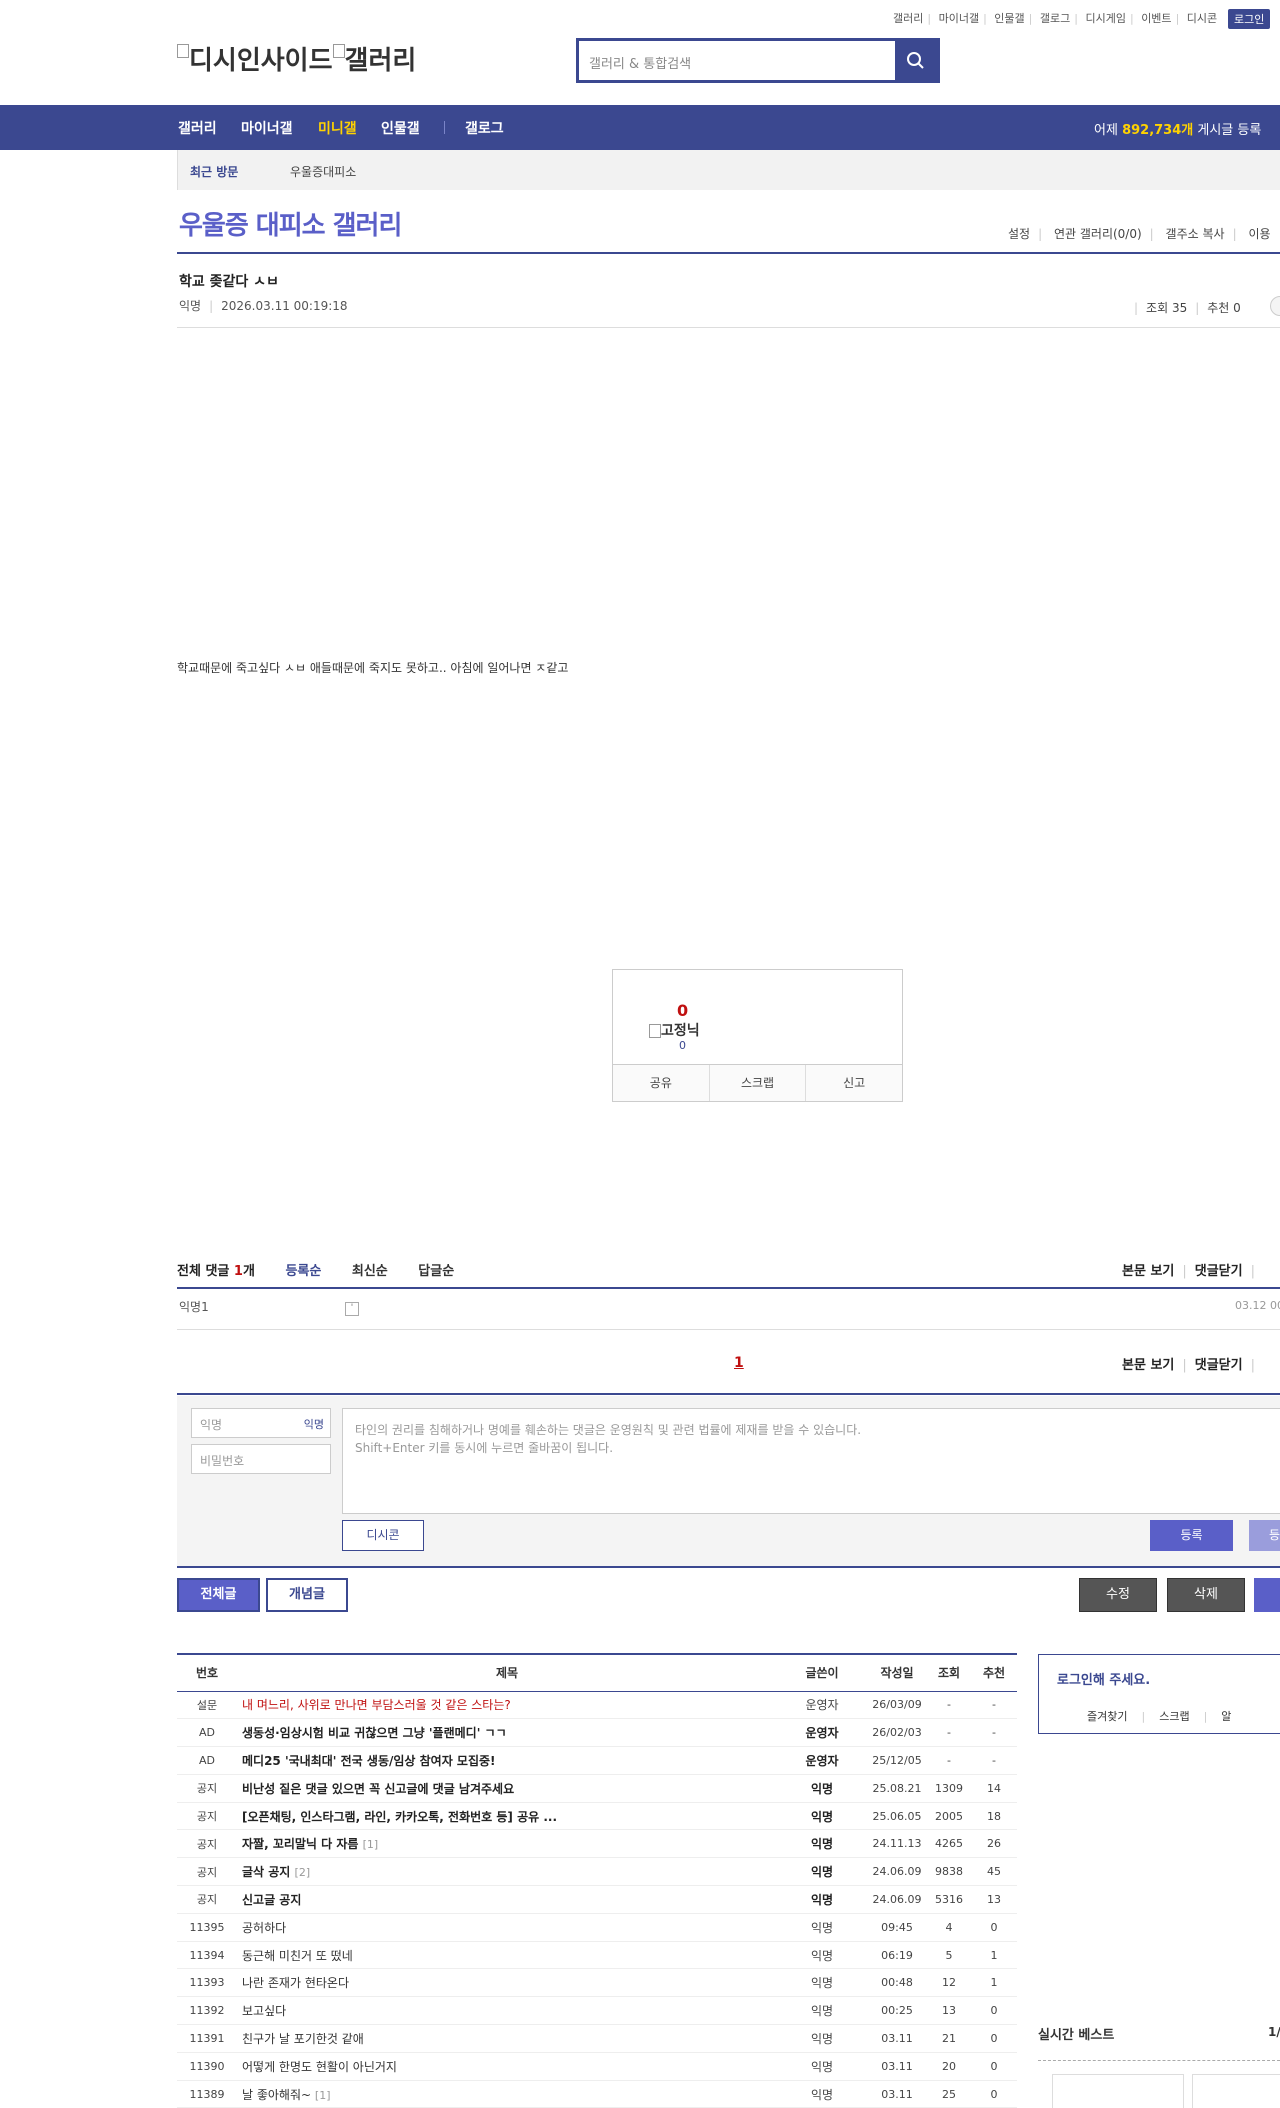 The height and width of the screenshot is (2108, 1280). Describe the element at coordinates (1267, 1595) in the screenshot. I see `write-button` at that location.